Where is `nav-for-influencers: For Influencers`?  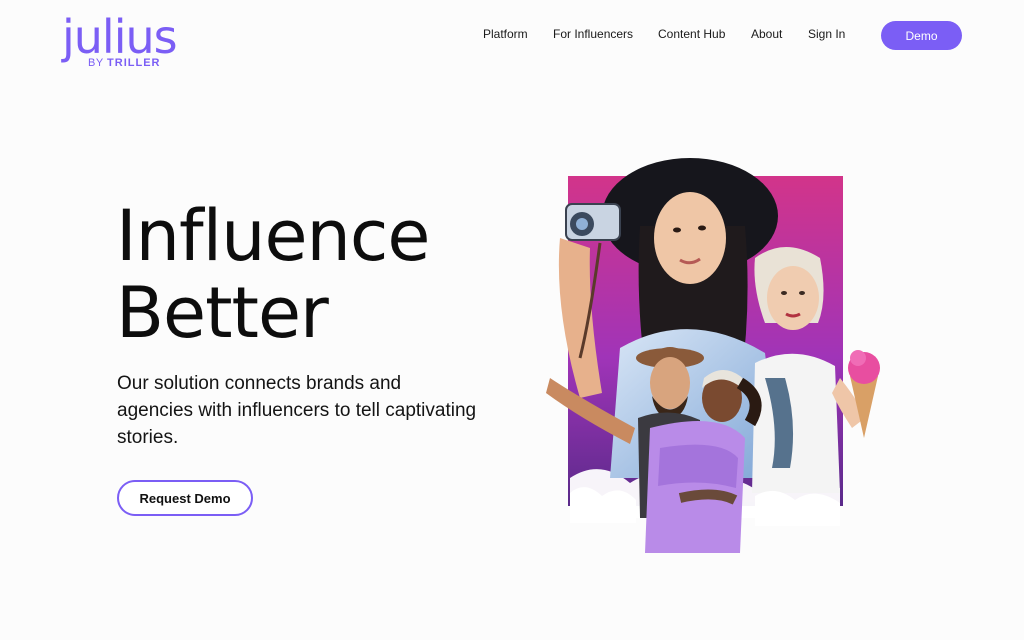
nav-for-influencers: For Influencers is located at coordinates (593, 34).